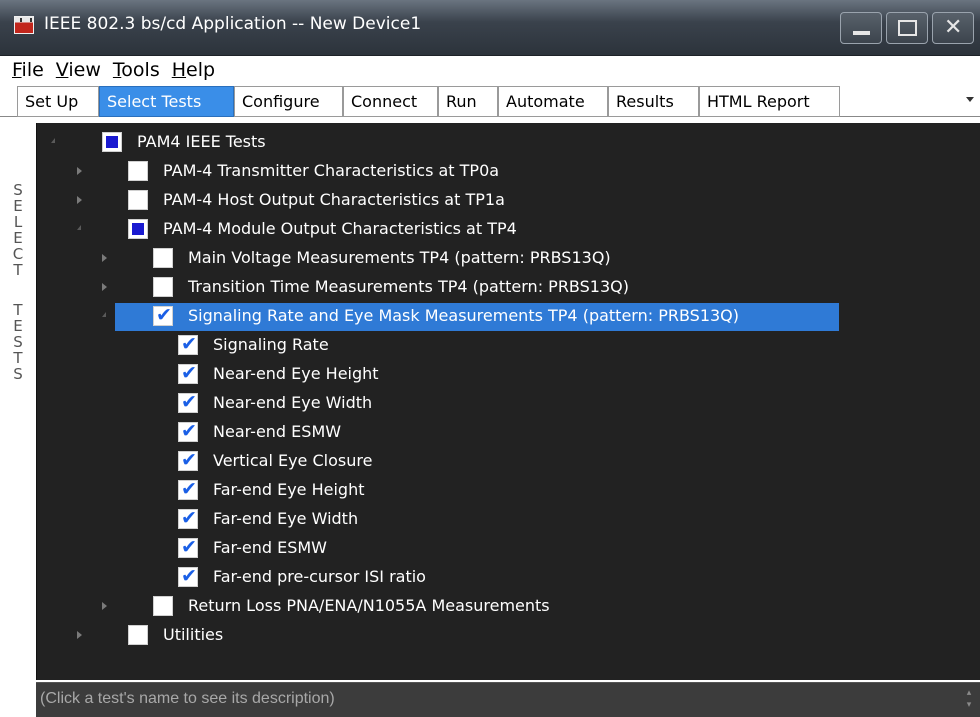 The image size is (980, 717). Describe the element at coordinates (508, 491) in the screenshot. I see `tree-row-leaf: ✔ Far-end Eye Height` at that location.